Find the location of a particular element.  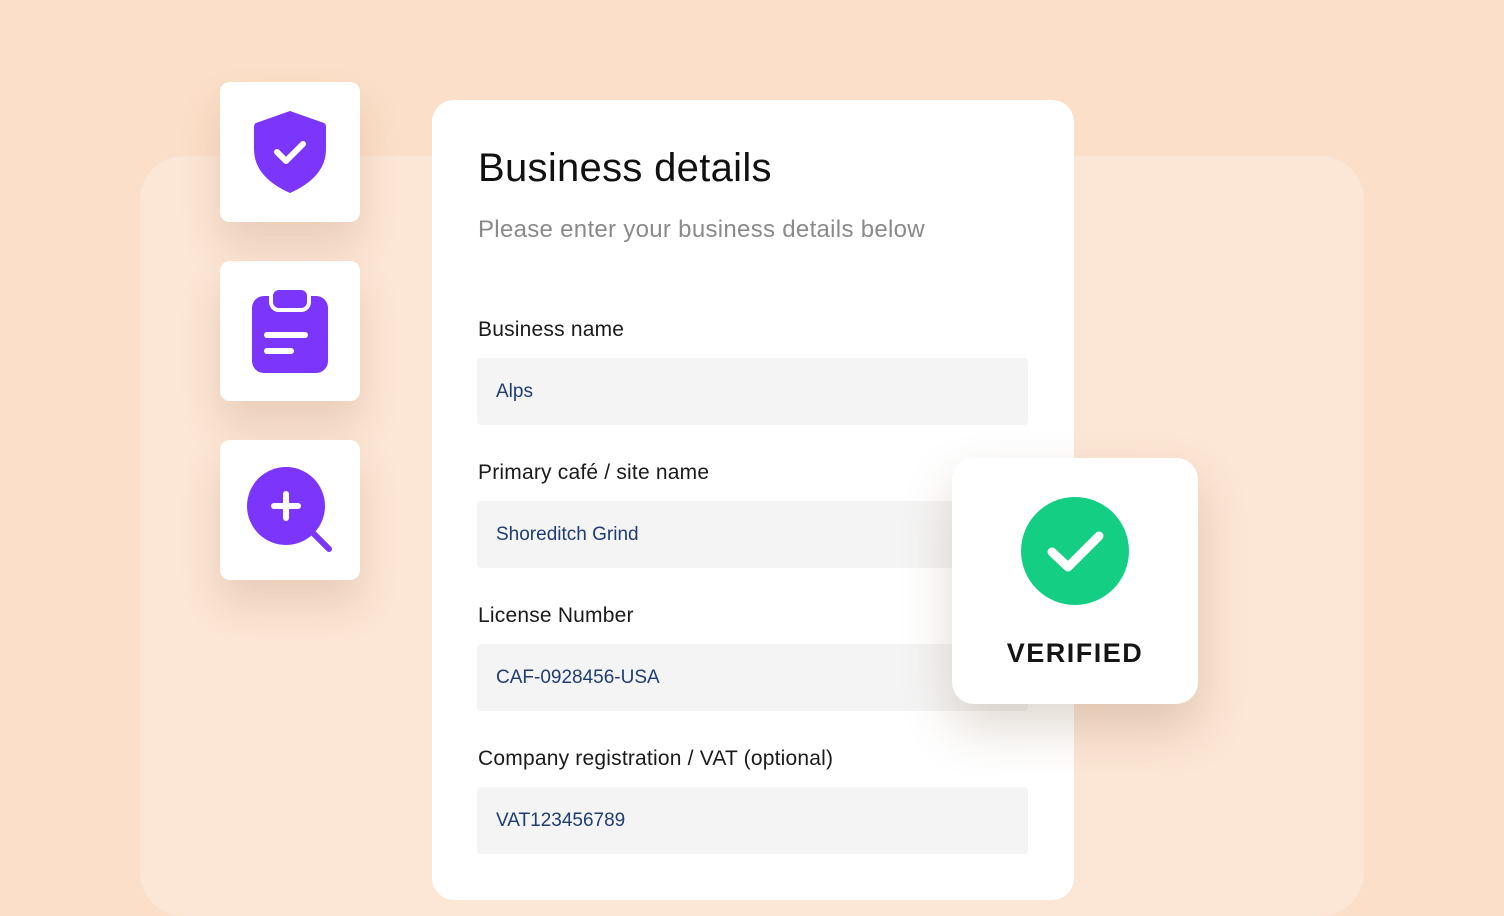

check-circle-icon is located at coordinates (1075, 551).